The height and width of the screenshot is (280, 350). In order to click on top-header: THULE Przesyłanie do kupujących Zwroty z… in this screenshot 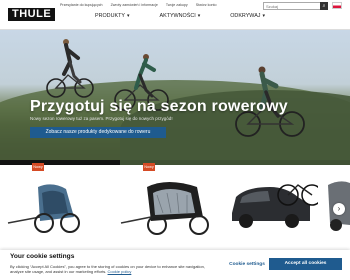, I will do `click(175, 15)`.